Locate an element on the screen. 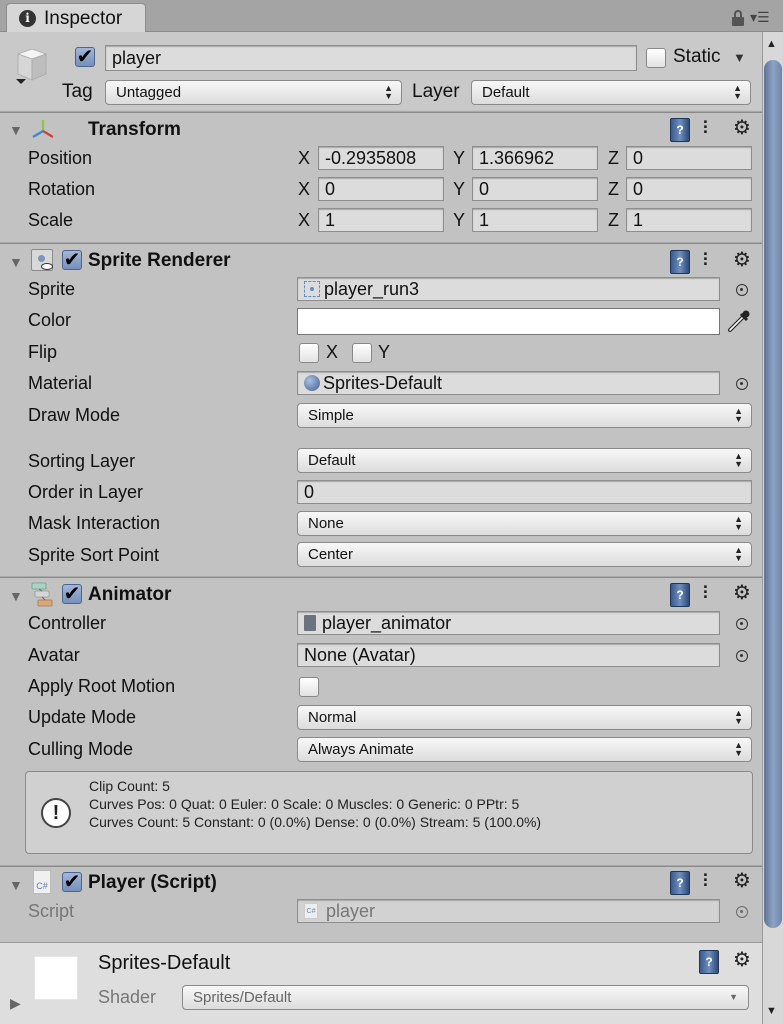 The image size is (783, 1024). apply-root-motion-label: Apply Root Motion is located at coordinates (102, 686).